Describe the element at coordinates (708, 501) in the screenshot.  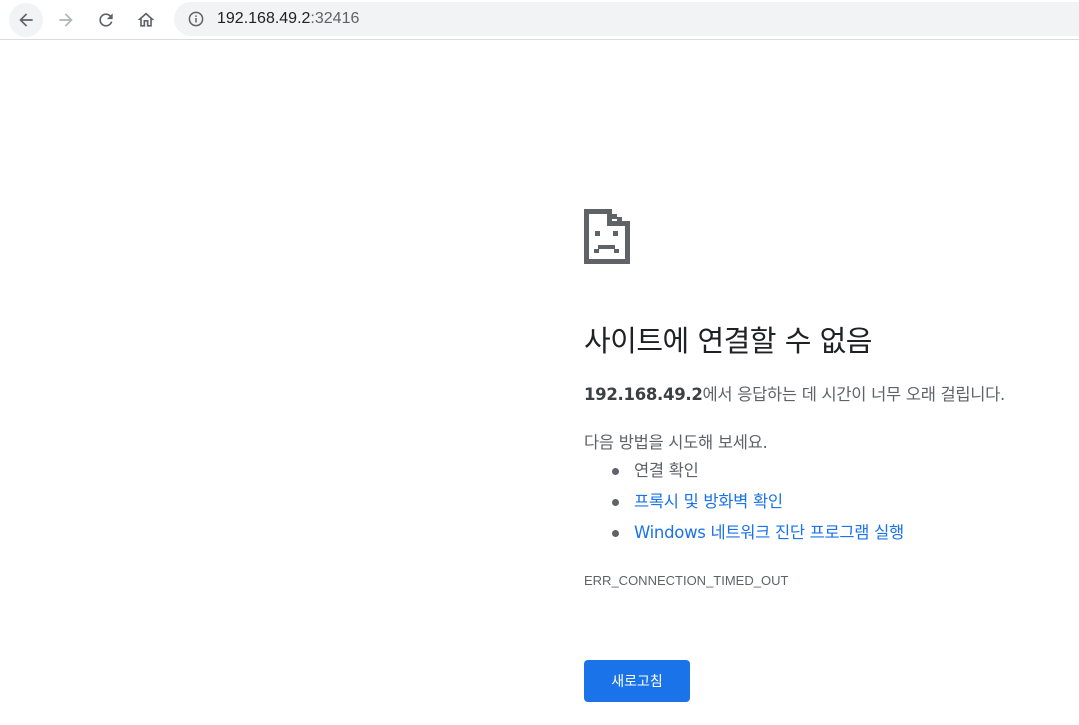
I see `check-proxy-firewall-link: 프록시 및 방화벽 확인` at that location.